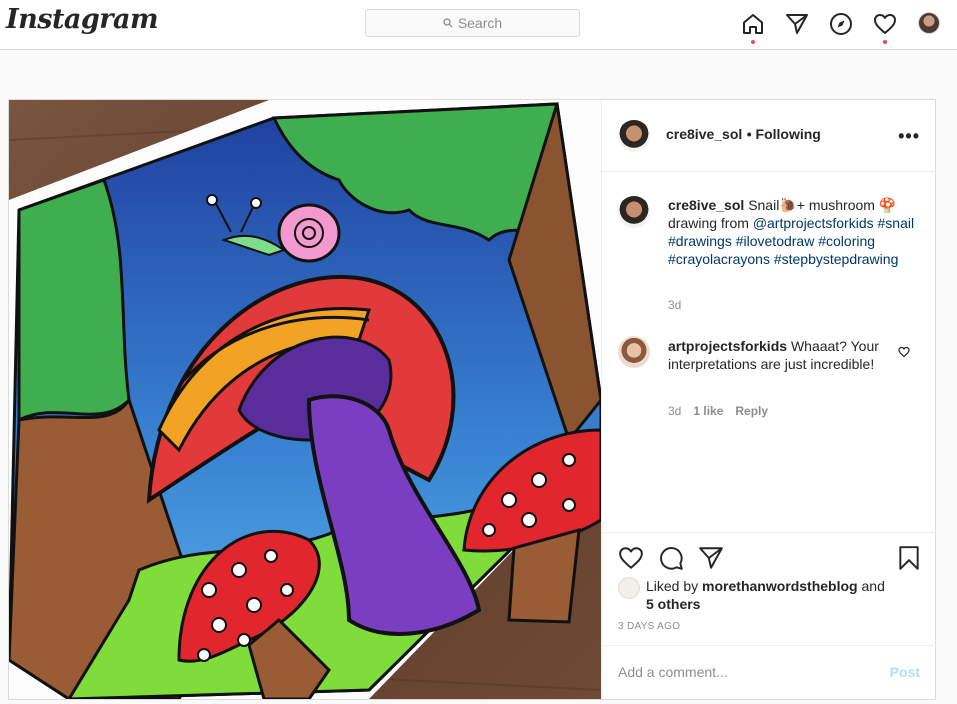  I want to click on hashtag: #drawings, so click(700, 241).